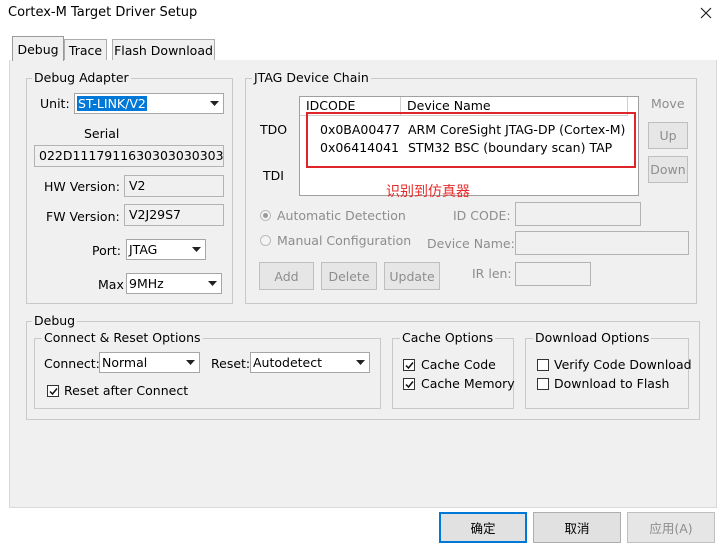 This screenshot has height=555, width=725. Describe the element at coordinates (81, 77) in the screenshot. I see `debug-adapter-label: Debug Adapter` at that location.